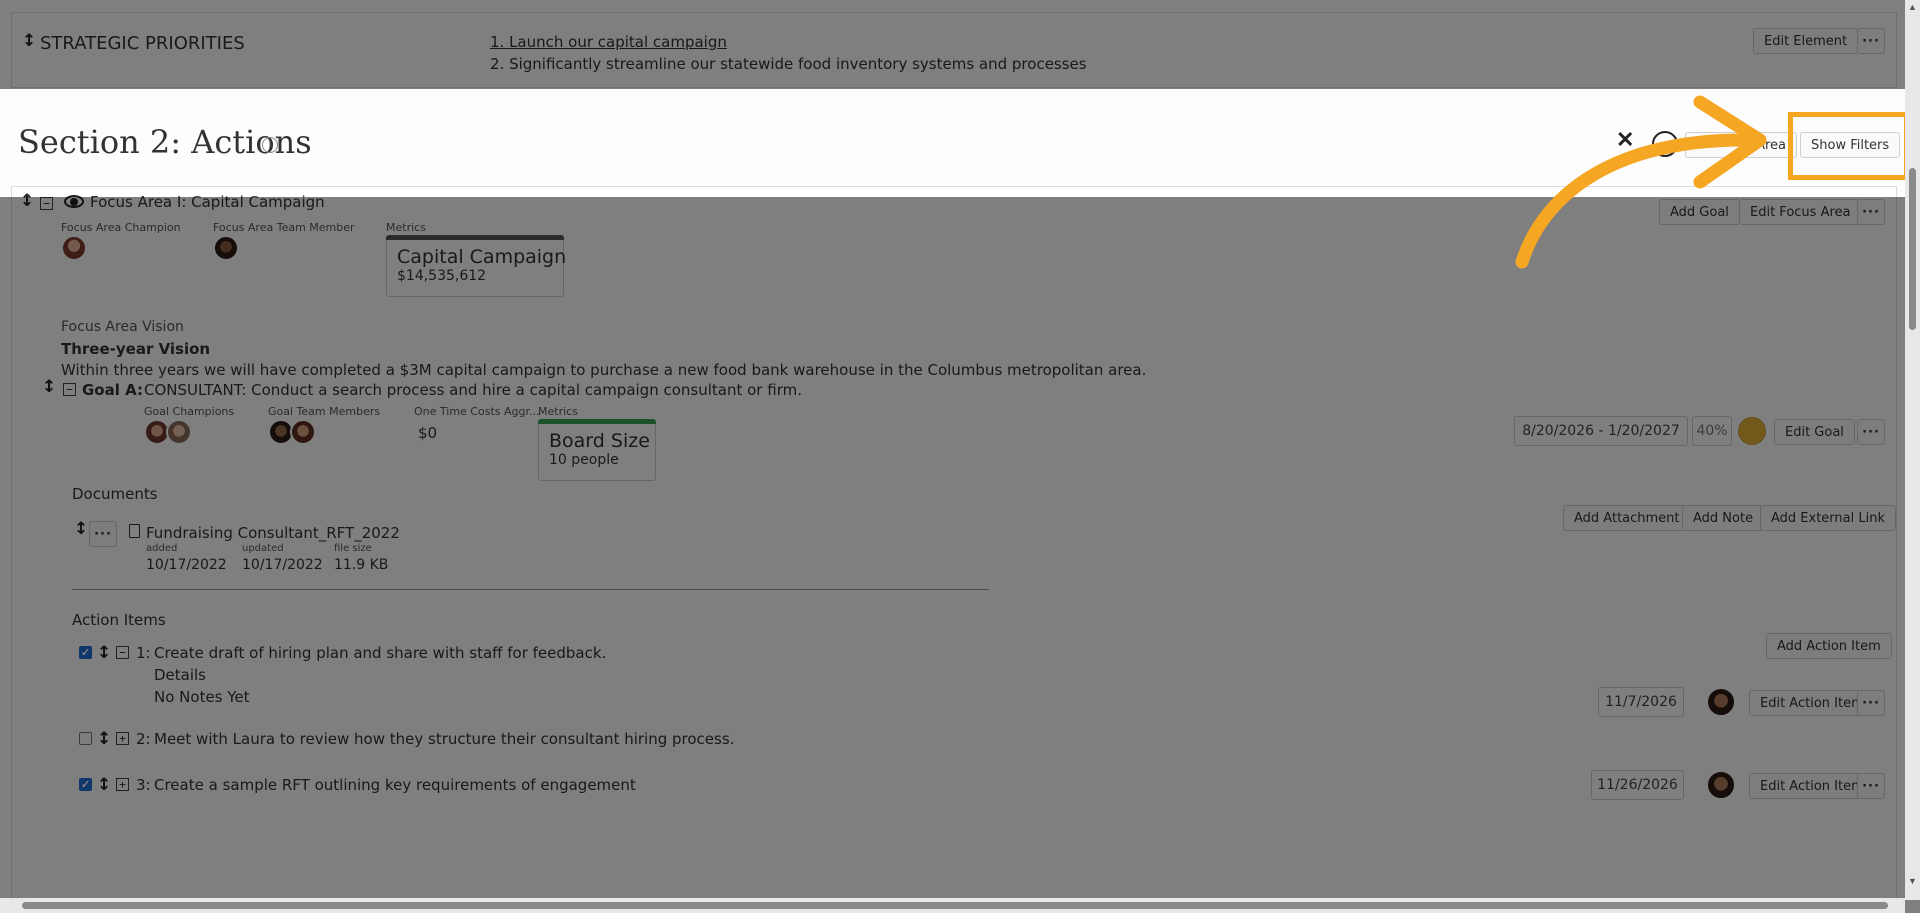 The height and width of the screenshot is (913, 1920). Describe the element at coordinates (960, 143) in the screenshot. I see `section-header: Section 2: Actions i ✕ Area Show Filters` at that location.